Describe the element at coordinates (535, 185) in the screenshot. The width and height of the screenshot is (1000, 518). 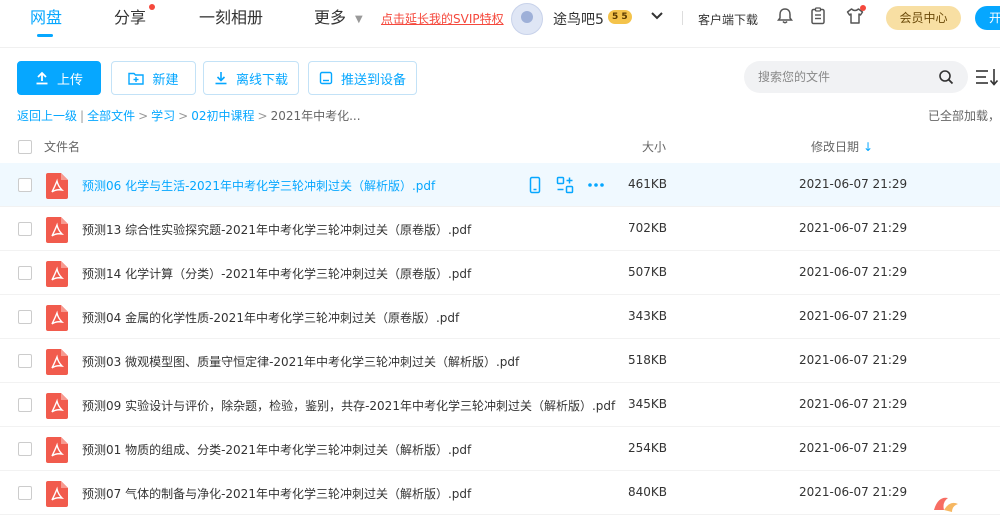
I see `phone-icon` at that location.